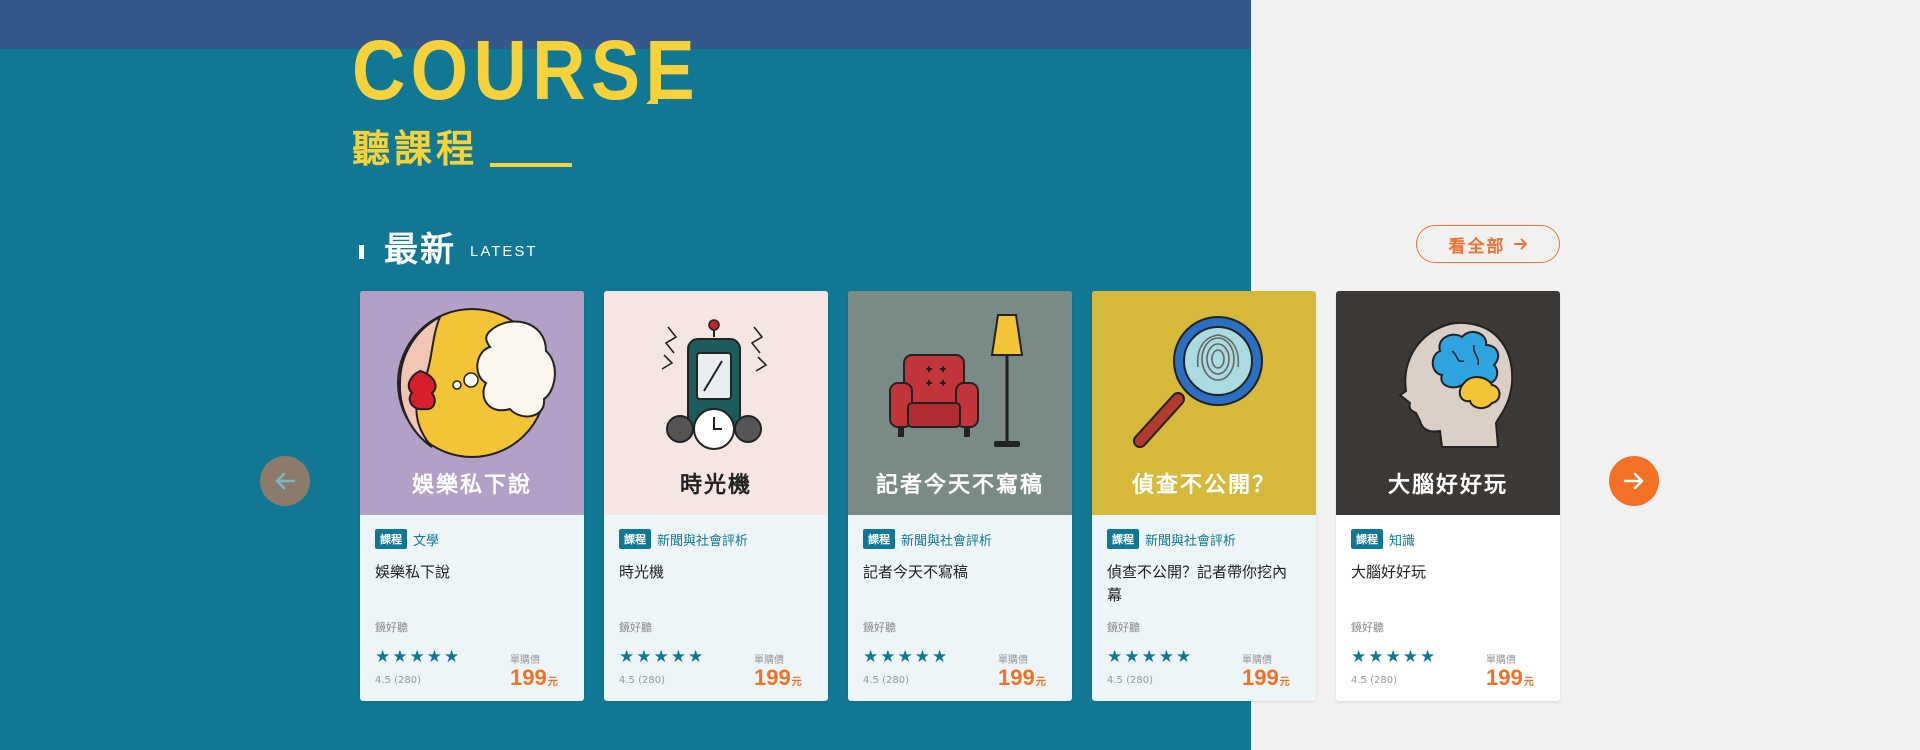 The image size is (1920, 750). I want to click on see-all-button: 看全部, so click(1488, 244).